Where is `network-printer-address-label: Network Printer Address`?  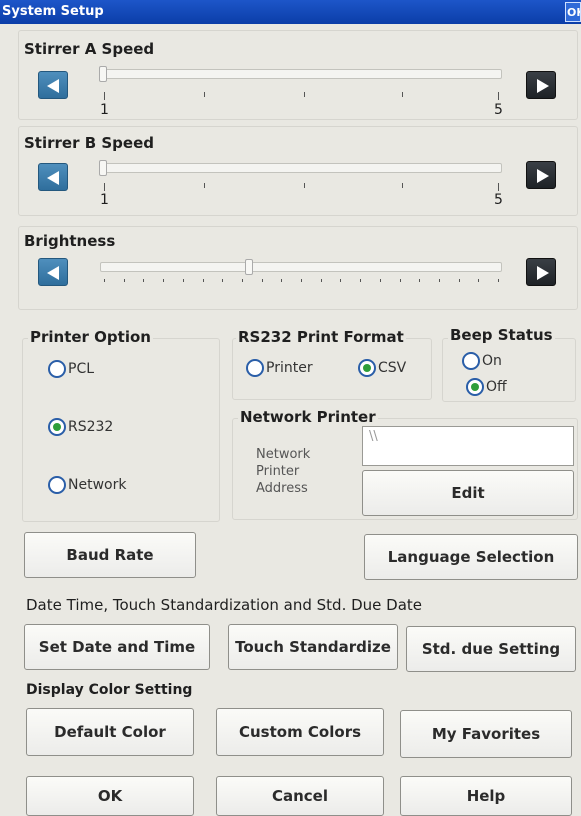
network-printer-address-label: Network Printer Address is located at coordinates (283, 471).